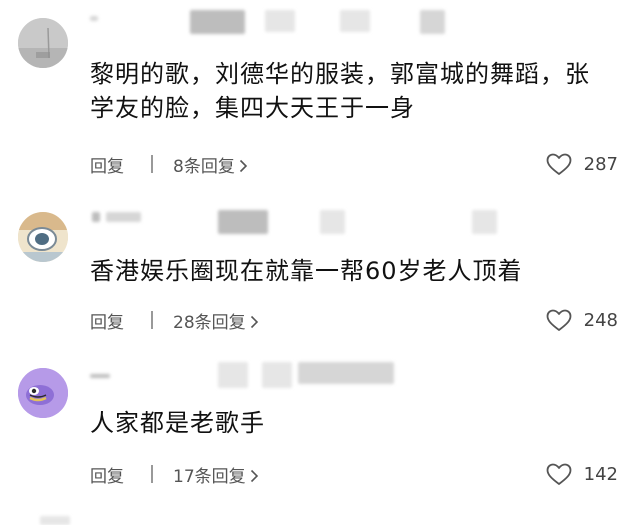 The height and width of the screenshot is (525, 640). Describe the element at coordinates (582, 474) in the screenshot. I see `like-button: 142` at that location.